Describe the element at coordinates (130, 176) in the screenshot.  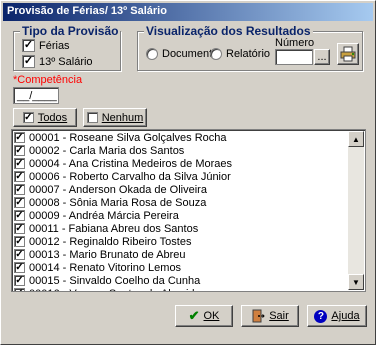
I see `employee-label: 00006 - Roberto Carvalho da Silva Júnior` at that location.